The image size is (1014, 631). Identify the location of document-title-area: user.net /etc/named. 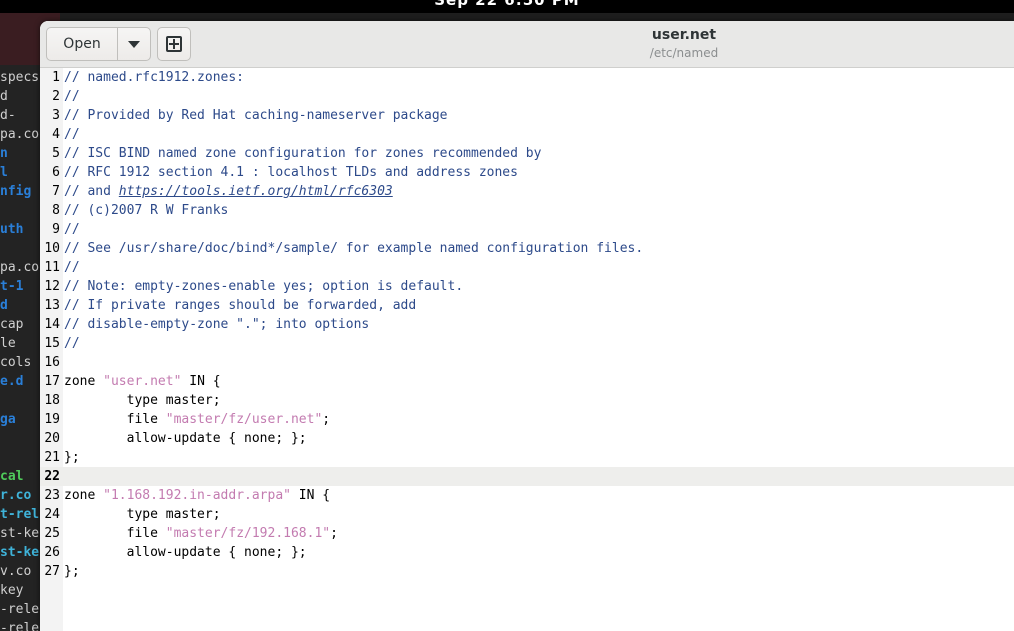
(684, 44).